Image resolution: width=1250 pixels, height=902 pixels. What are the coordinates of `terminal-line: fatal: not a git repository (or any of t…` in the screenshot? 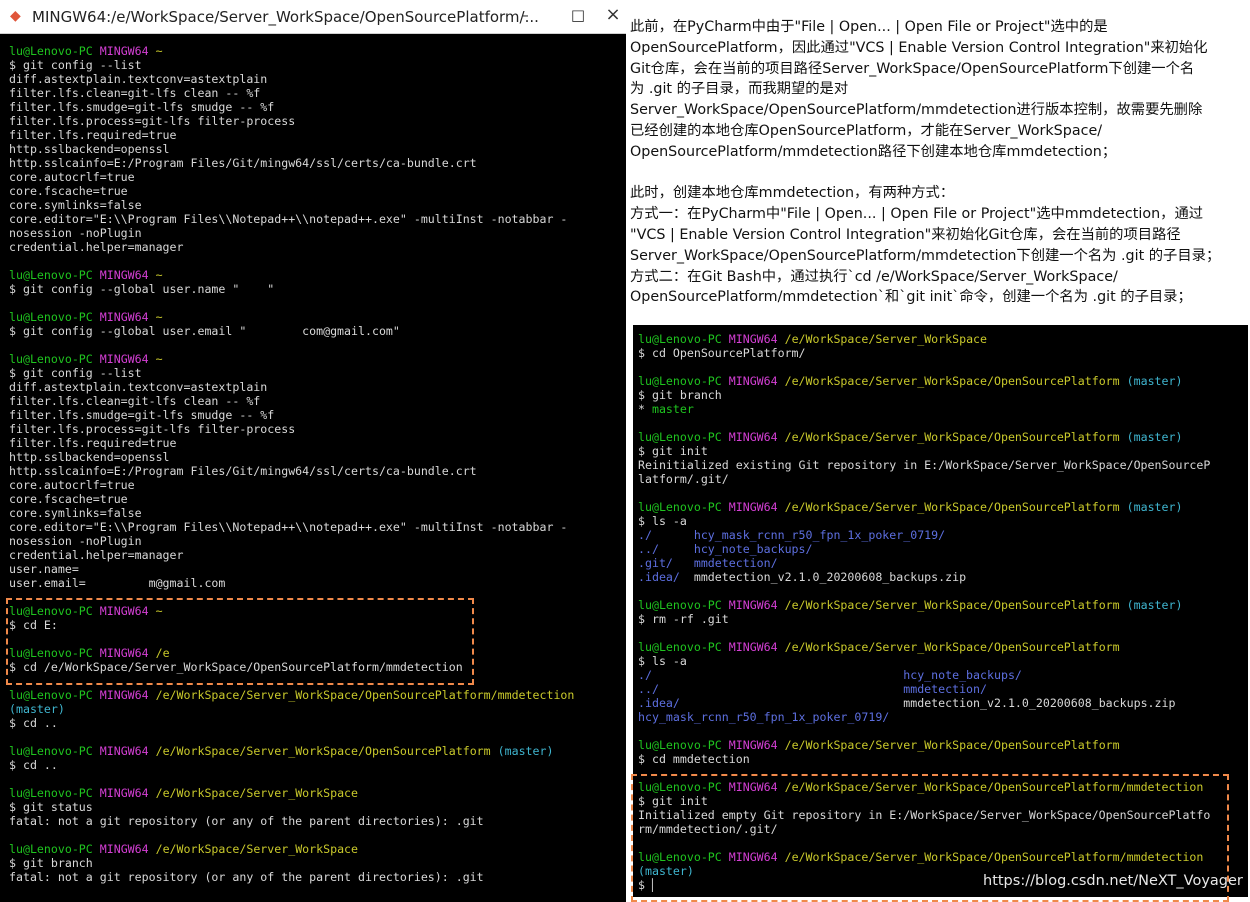 It's located at (314, 877).